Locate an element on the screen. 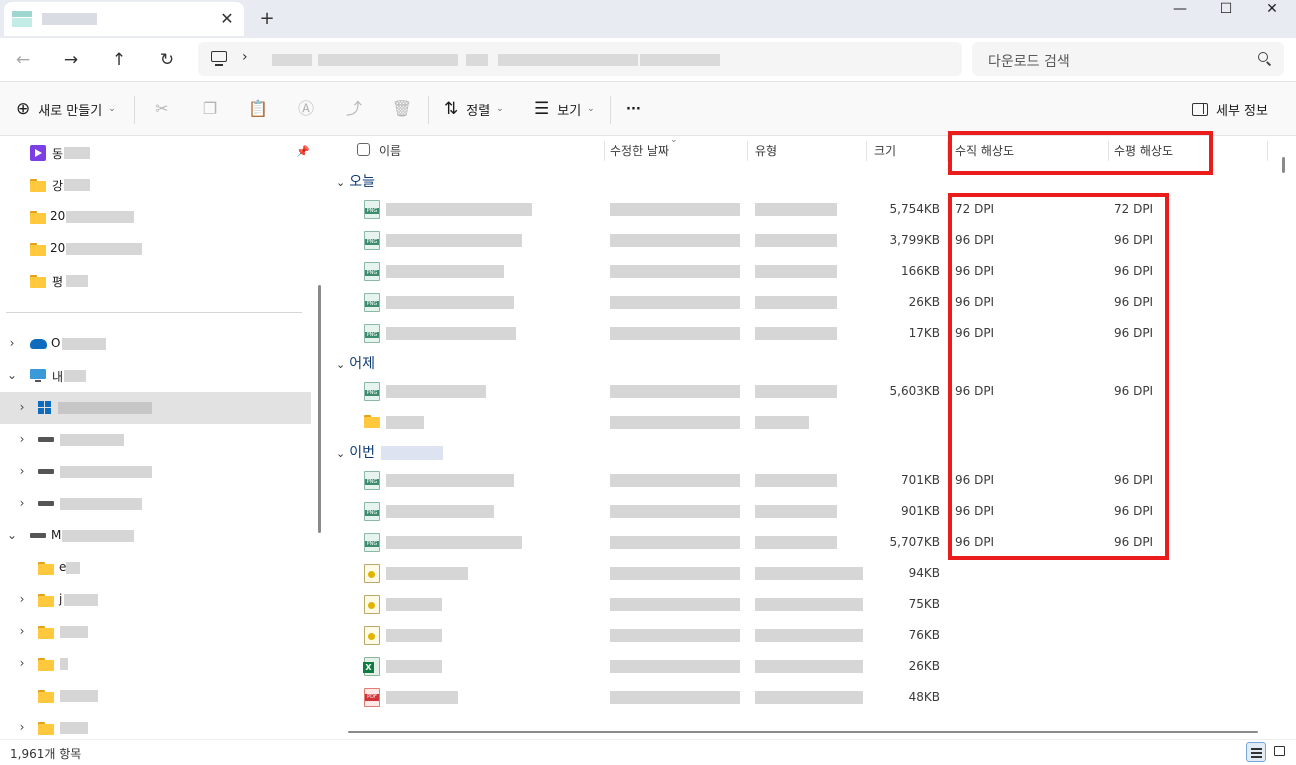 The width and height of the screenshot is (1296, 765). sidebar-item-quick-2: 강 is located at coordinates (155, 185).